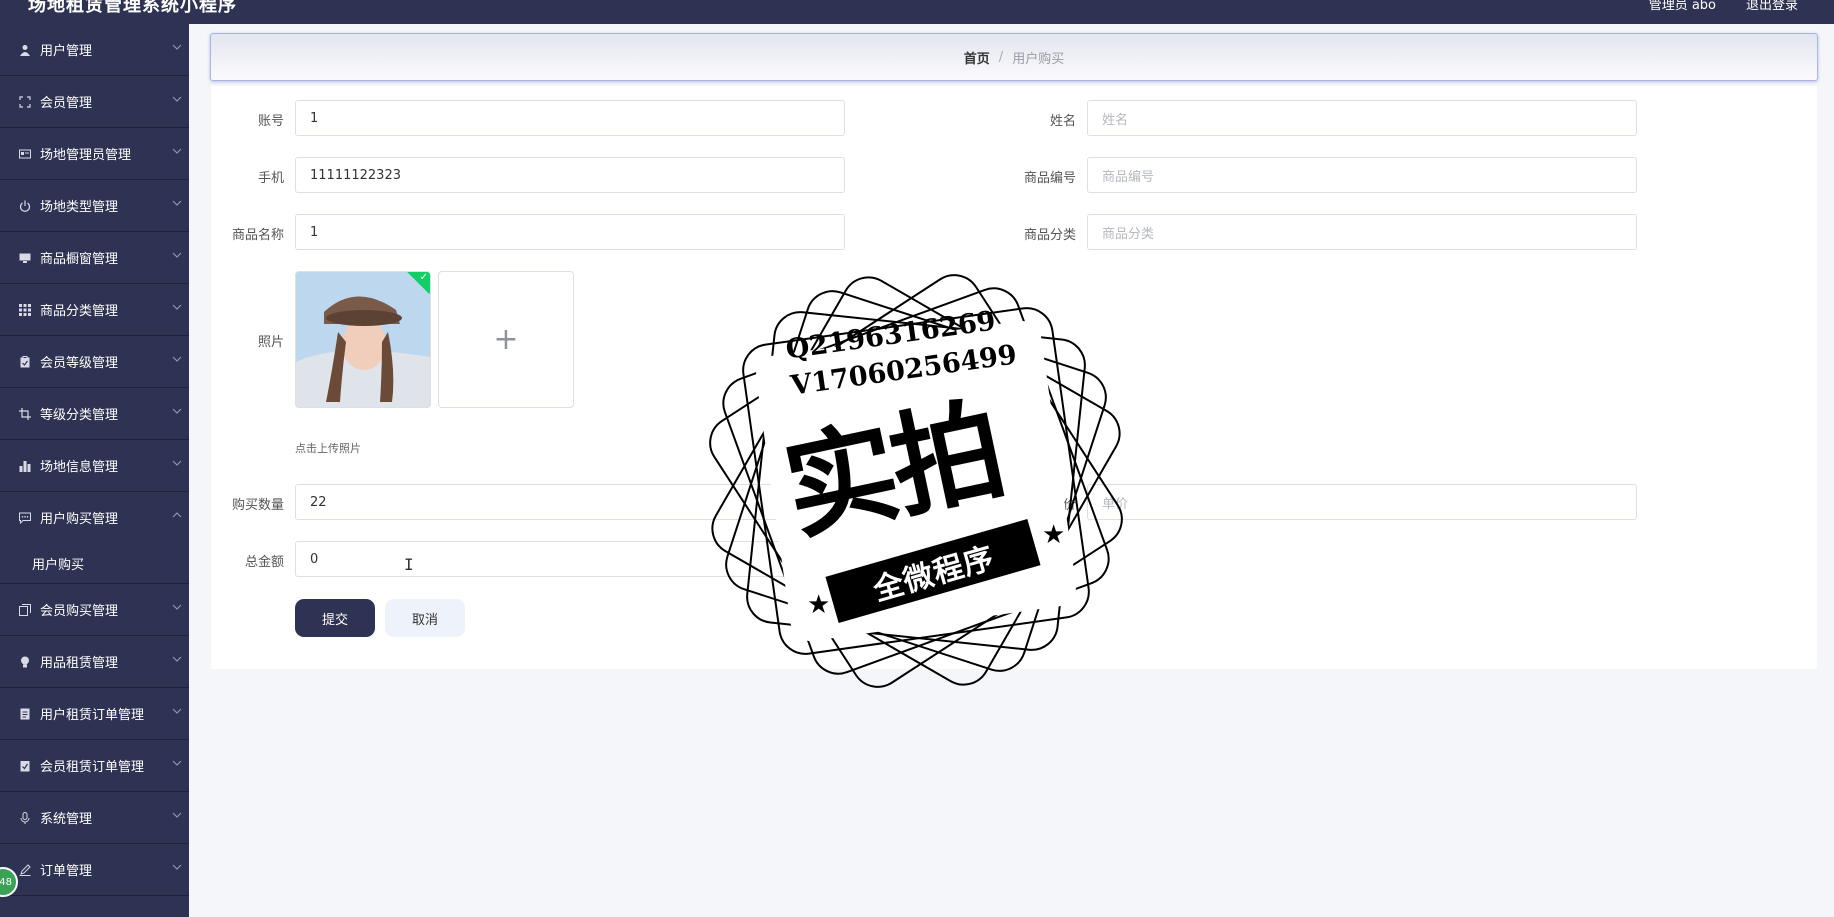 The height and width of the screenshot is (917, 1834). Describe the element at coordinates (132, 8) in the screenshot. I see `app-title: 场地租赁管理系统小程序` at that location.